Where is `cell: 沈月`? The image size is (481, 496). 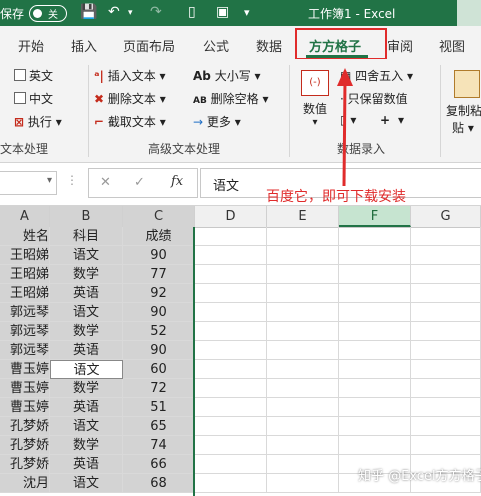 cell: 沈月 is located at coordinates (25, 483).